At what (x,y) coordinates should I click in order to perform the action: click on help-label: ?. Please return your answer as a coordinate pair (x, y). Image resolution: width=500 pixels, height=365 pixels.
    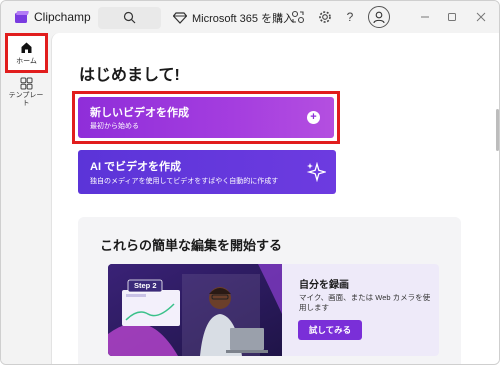
    Looking at the image, I should click on (350, 17).